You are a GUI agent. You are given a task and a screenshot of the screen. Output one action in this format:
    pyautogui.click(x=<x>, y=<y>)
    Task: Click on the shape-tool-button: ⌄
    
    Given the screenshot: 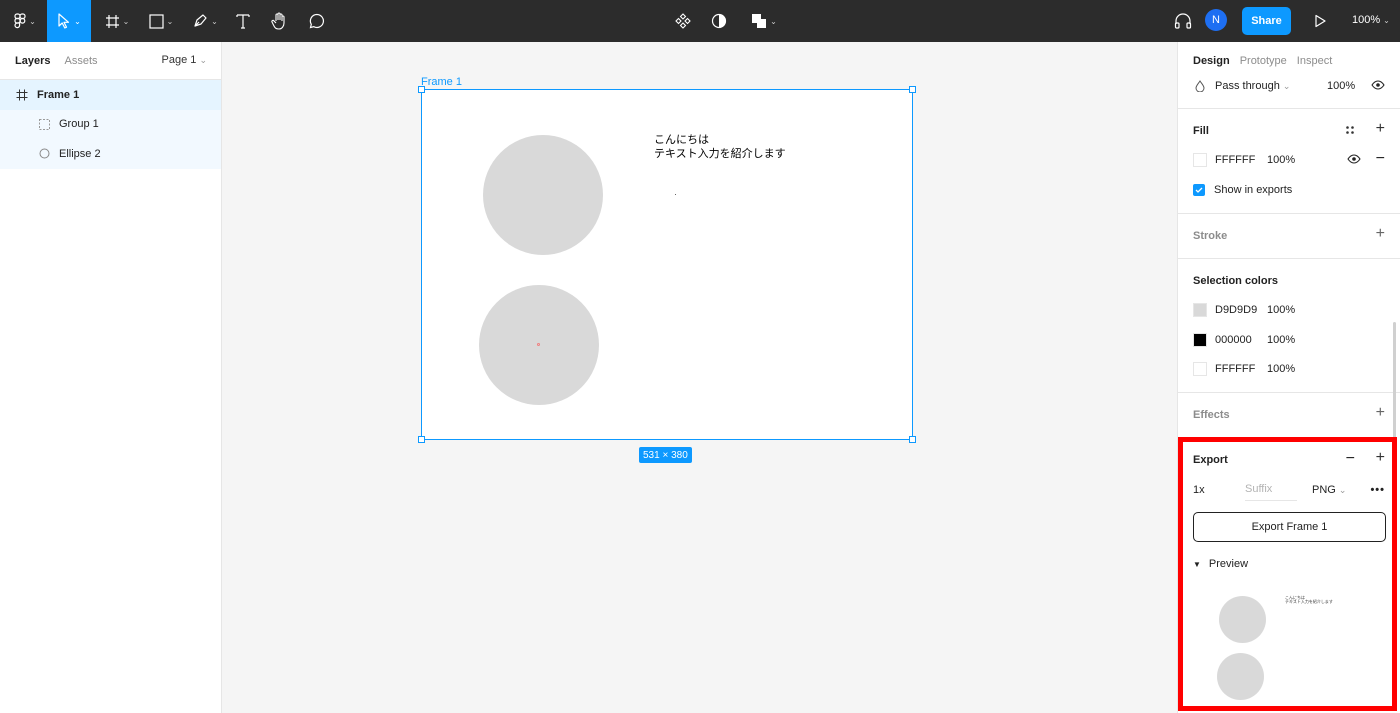 What is the action you would take?
    pyautogui.click(x=161, y=21)
    